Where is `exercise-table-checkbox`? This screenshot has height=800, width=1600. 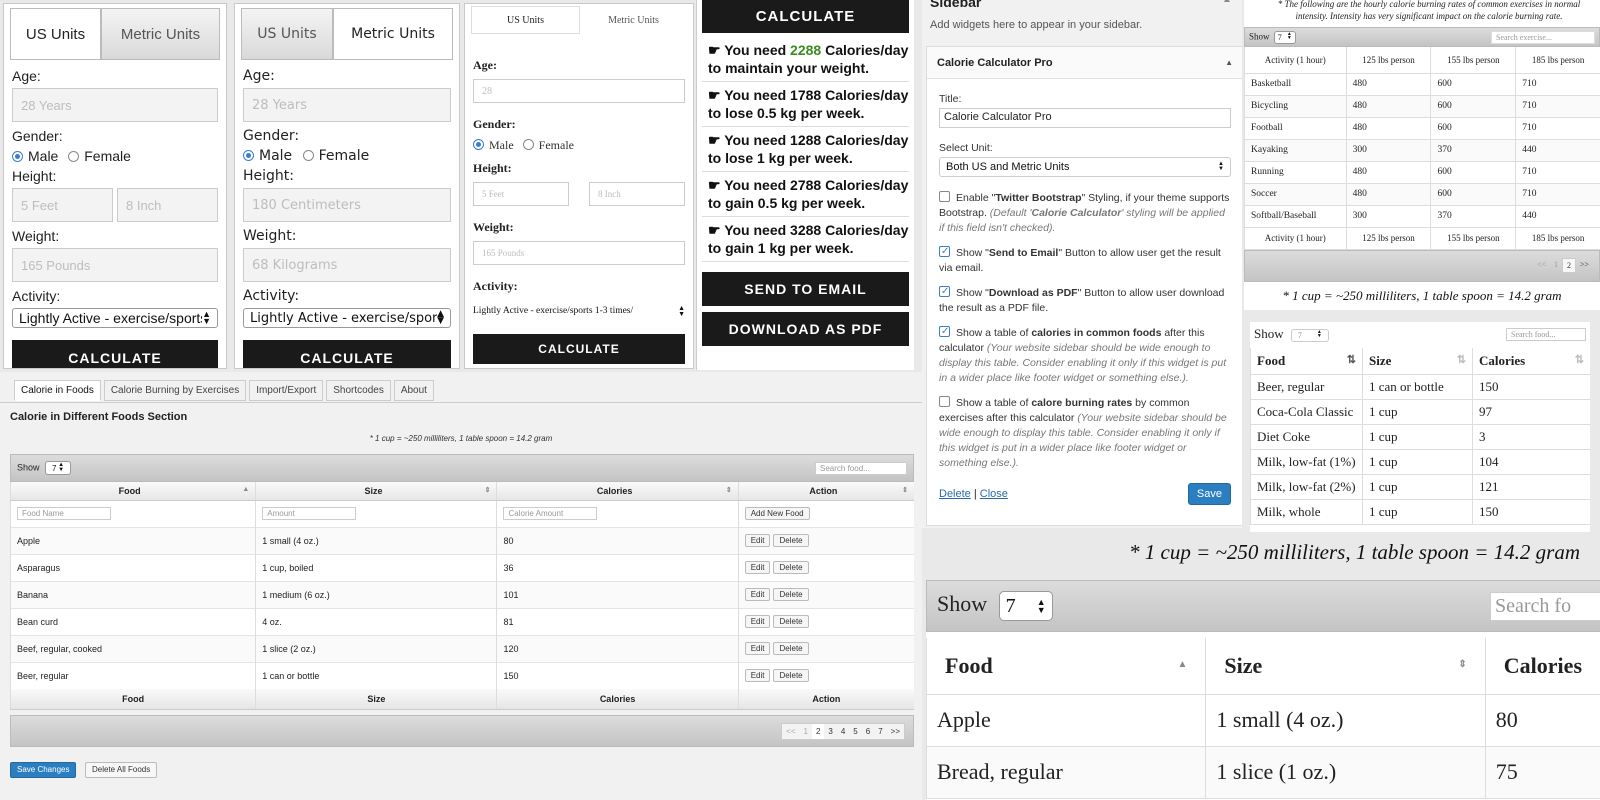 exercise-table-checkbox is located at coordinates (944, 401).